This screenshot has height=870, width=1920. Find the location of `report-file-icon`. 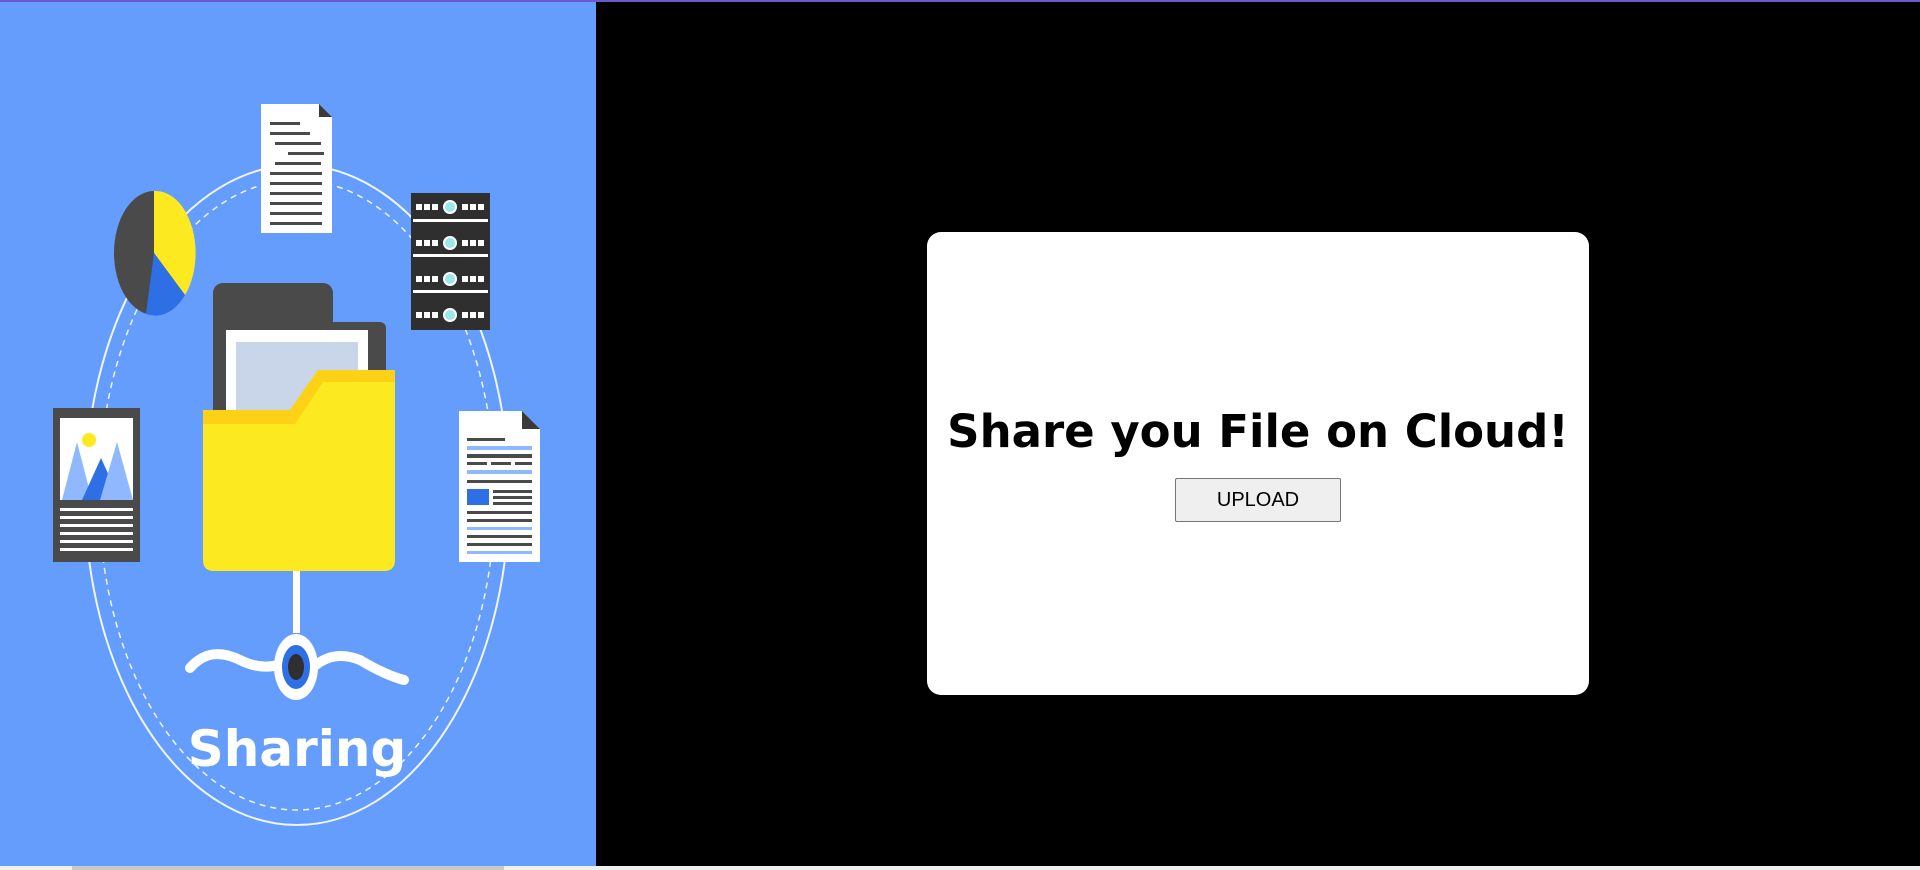

report-file-icon is located at coordinates (499, 486).